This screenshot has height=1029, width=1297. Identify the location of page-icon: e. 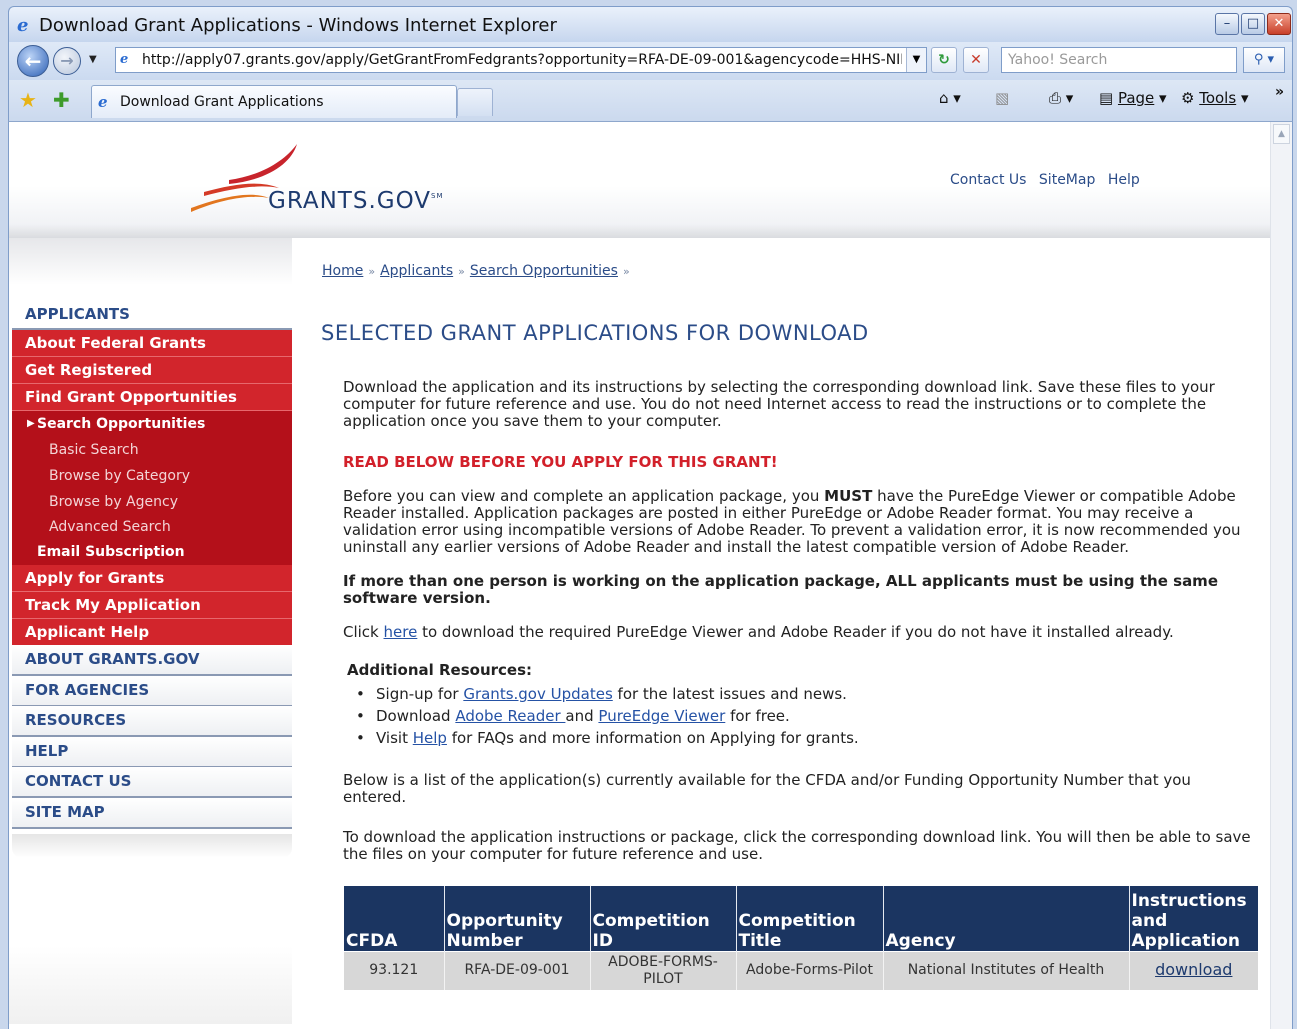
(124, 59).